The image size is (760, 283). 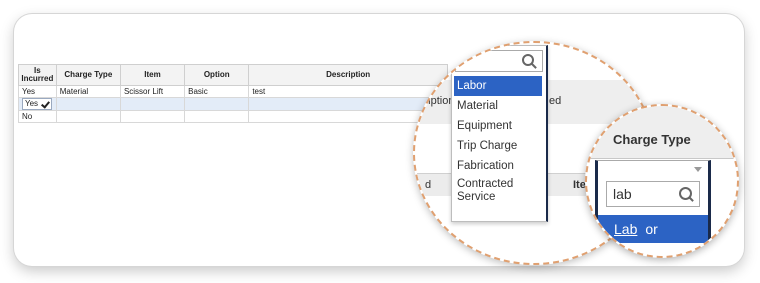 What do you see at coordinates (88, 91) in the screenshot?
I see `cell-charge-type: Material` at bounding box center [88, 91].